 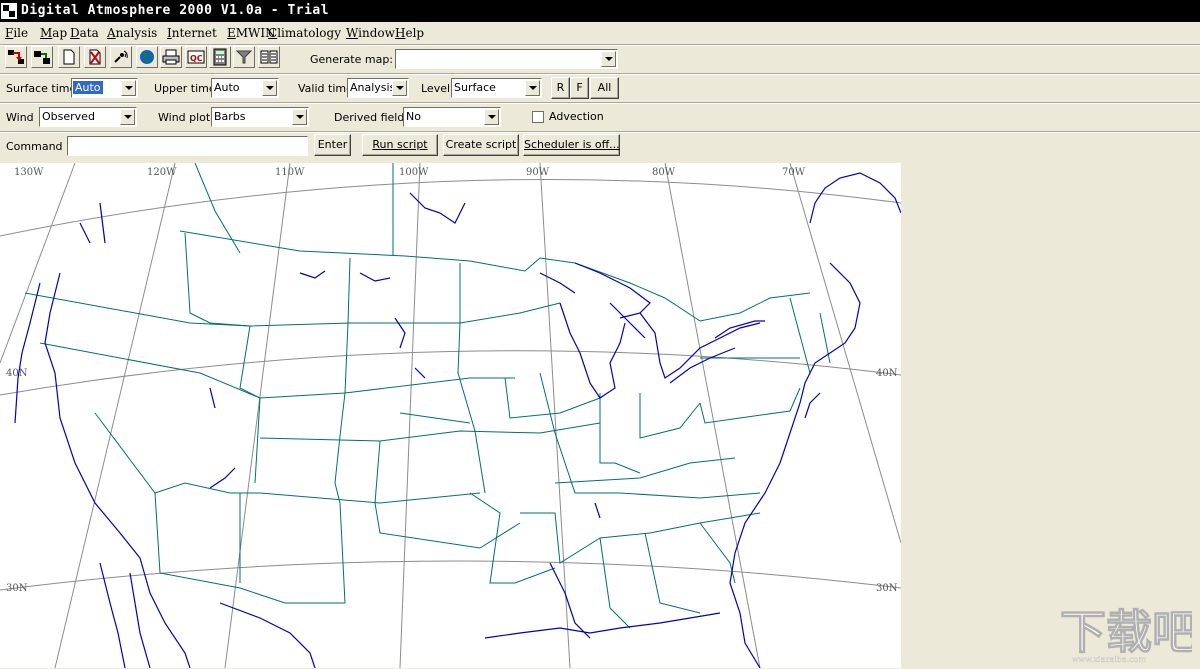 I want to click on wind-plot-value: Barbs, so click(x=230, y=116).